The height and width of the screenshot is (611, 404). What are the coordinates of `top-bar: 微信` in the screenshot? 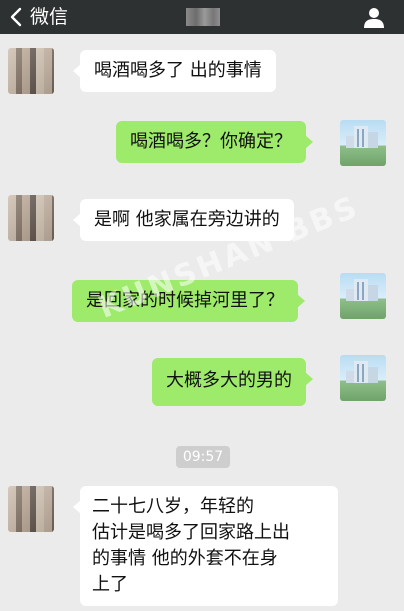 It's located at (202, 17).